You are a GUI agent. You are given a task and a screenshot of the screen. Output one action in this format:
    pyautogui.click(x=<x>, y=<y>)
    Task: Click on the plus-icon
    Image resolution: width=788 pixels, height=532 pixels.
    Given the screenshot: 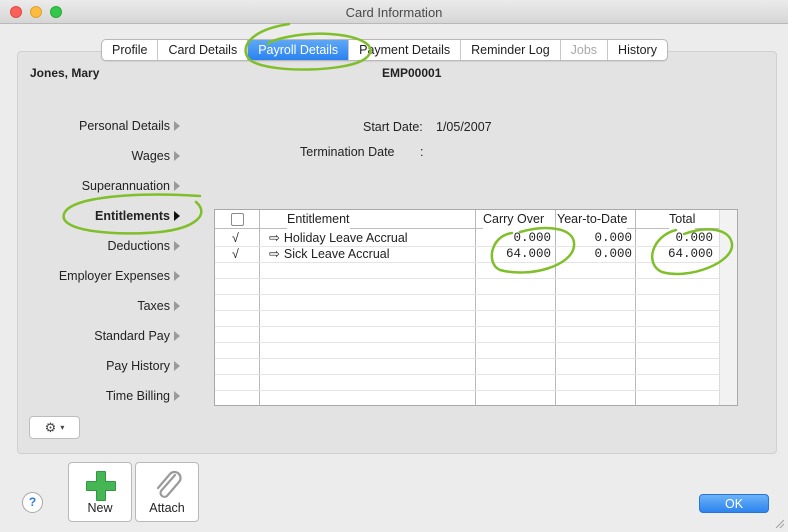 What is the action you would take?
    pyautogui.click(x=101, y=486)
    